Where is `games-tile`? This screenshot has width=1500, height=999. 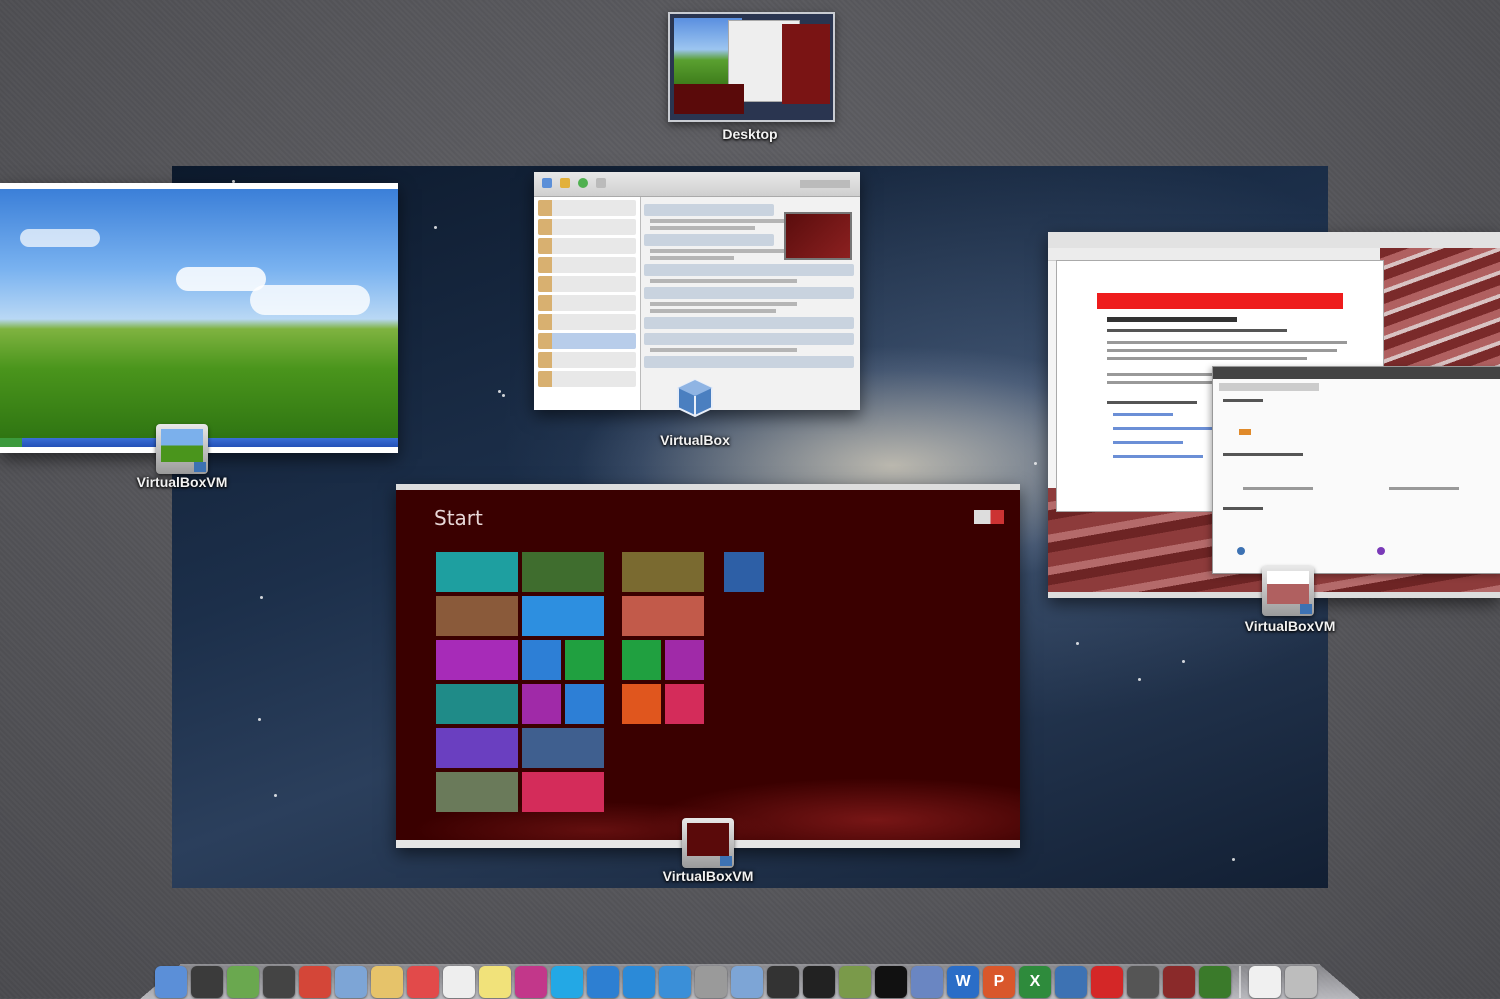
games-tile is located at coordinates (641, 660).